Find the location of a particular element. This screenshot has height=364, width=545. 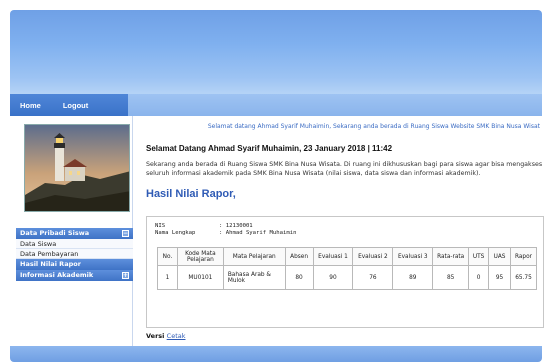

col-kode: Kode Mata Pelajaran is located at coordinates (200, 256).